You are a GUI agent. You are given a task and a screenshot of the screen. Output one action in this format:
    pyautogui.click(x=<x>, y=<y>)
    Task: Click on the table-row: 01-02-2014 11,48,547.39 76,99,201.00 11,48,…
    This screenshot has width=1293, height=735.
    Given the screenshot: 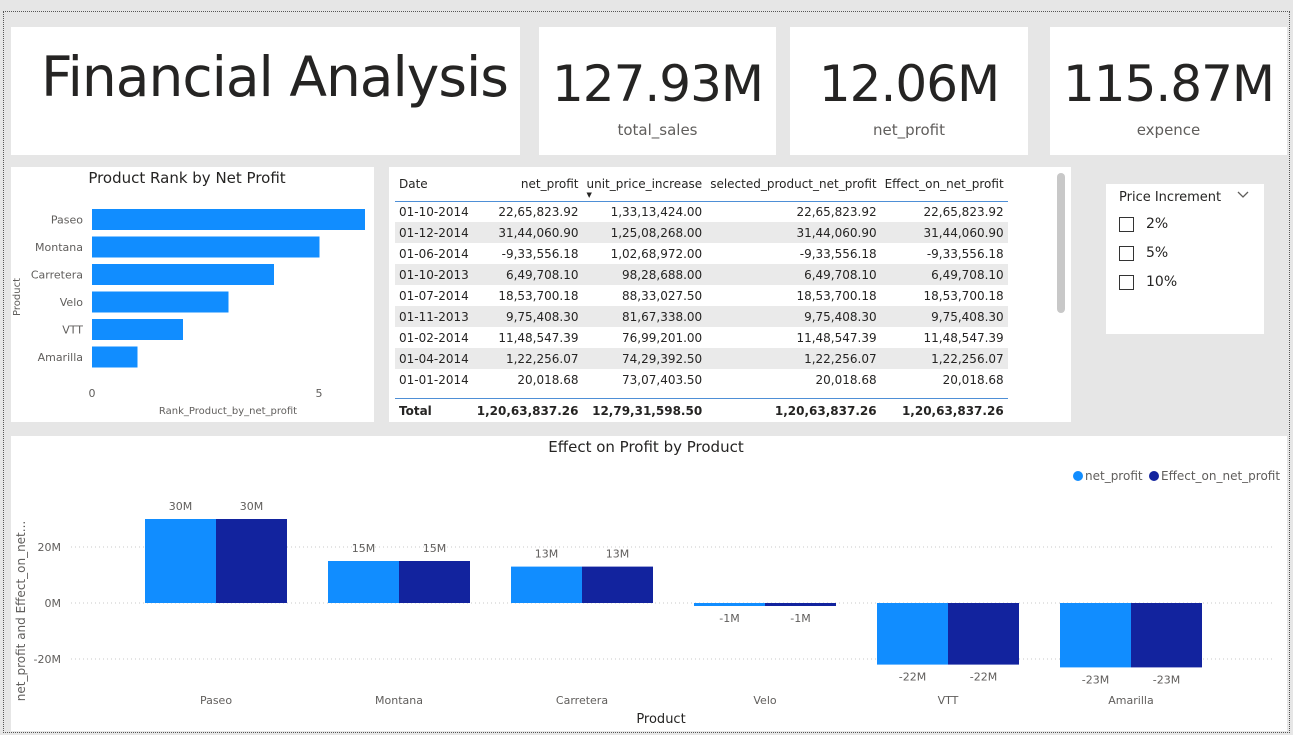 What is the action you would take?
    pyautogui.click(x=701, y=337)
    